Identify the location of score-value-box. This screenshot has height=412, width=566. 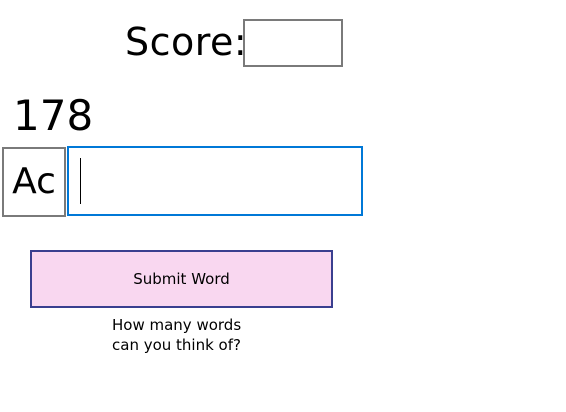
(293, 43).